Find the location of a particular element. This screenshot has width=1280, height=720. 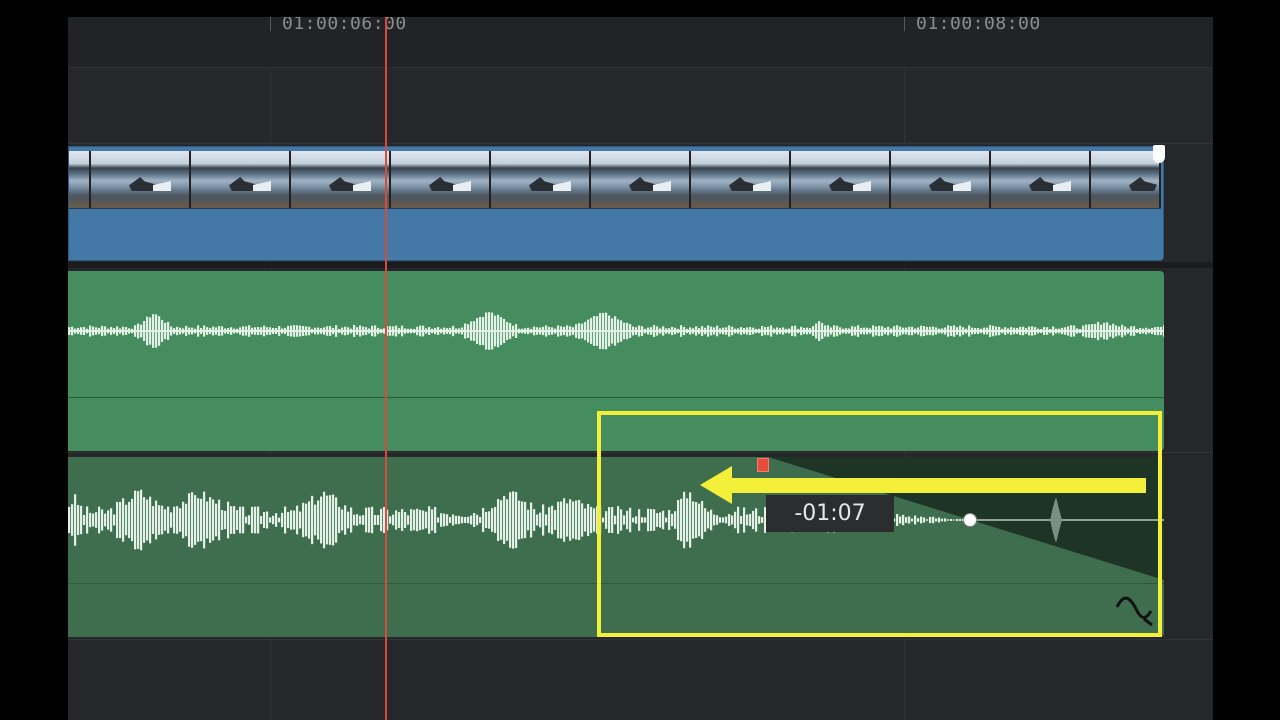

volume-lane-line is located at coordinates (616, 397).